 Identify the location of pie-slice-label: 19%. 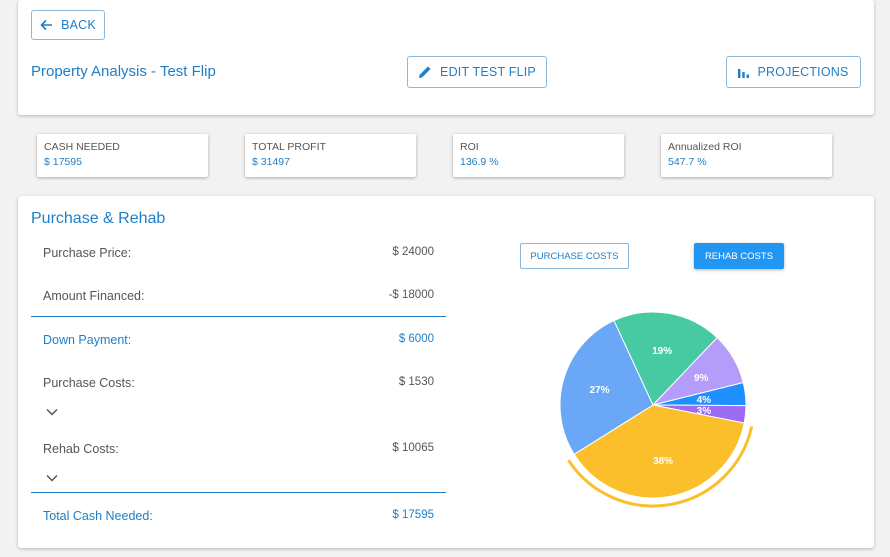
(662, 351).